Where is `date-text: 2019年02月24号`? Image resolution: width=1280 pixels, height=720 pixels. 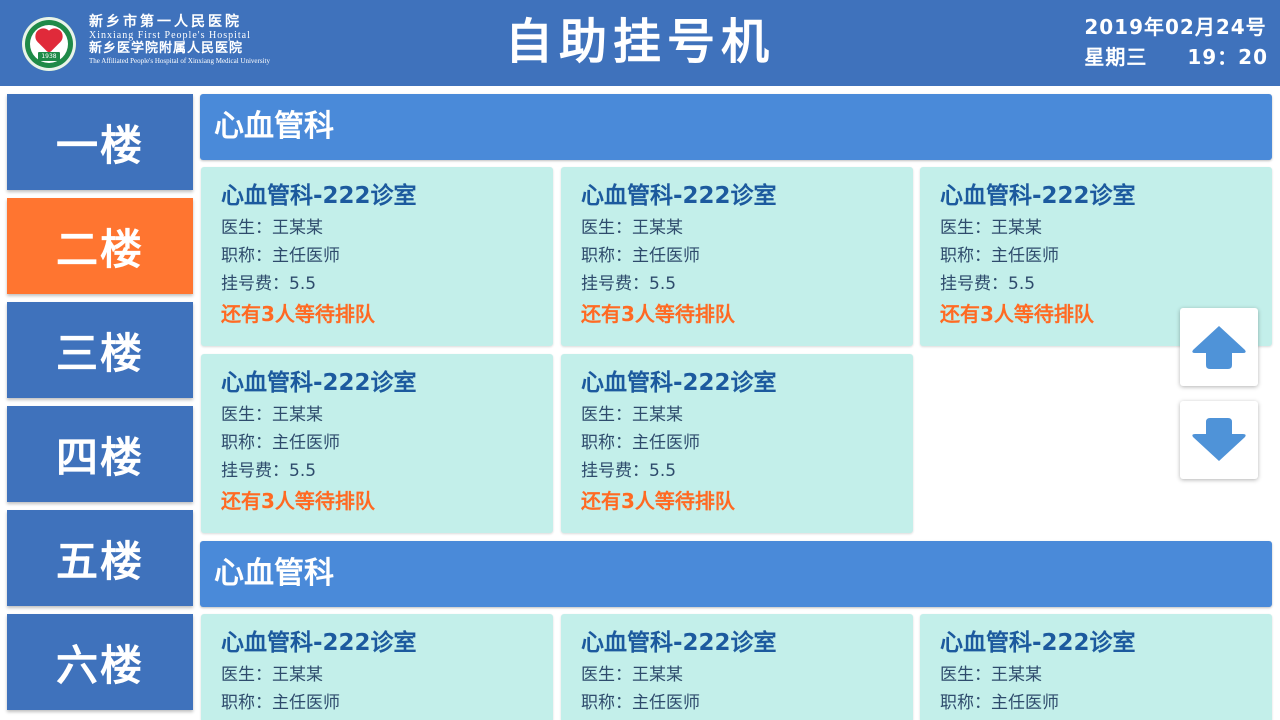 date-text: 2019年02月24号 is located at coordinates (1175, 27).